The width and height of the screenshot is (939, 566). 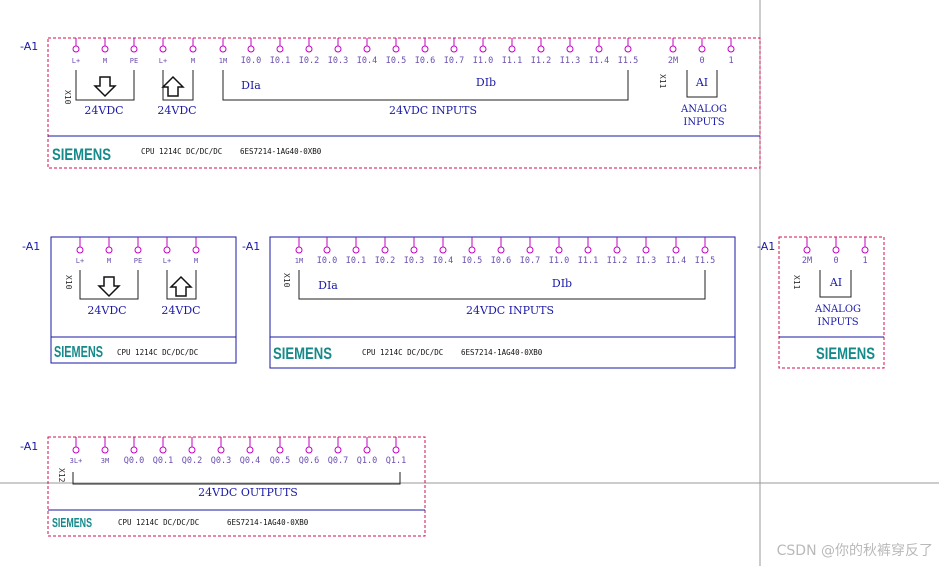 I want to click on terminal-label: I0.4, so click(x=443, y=261).